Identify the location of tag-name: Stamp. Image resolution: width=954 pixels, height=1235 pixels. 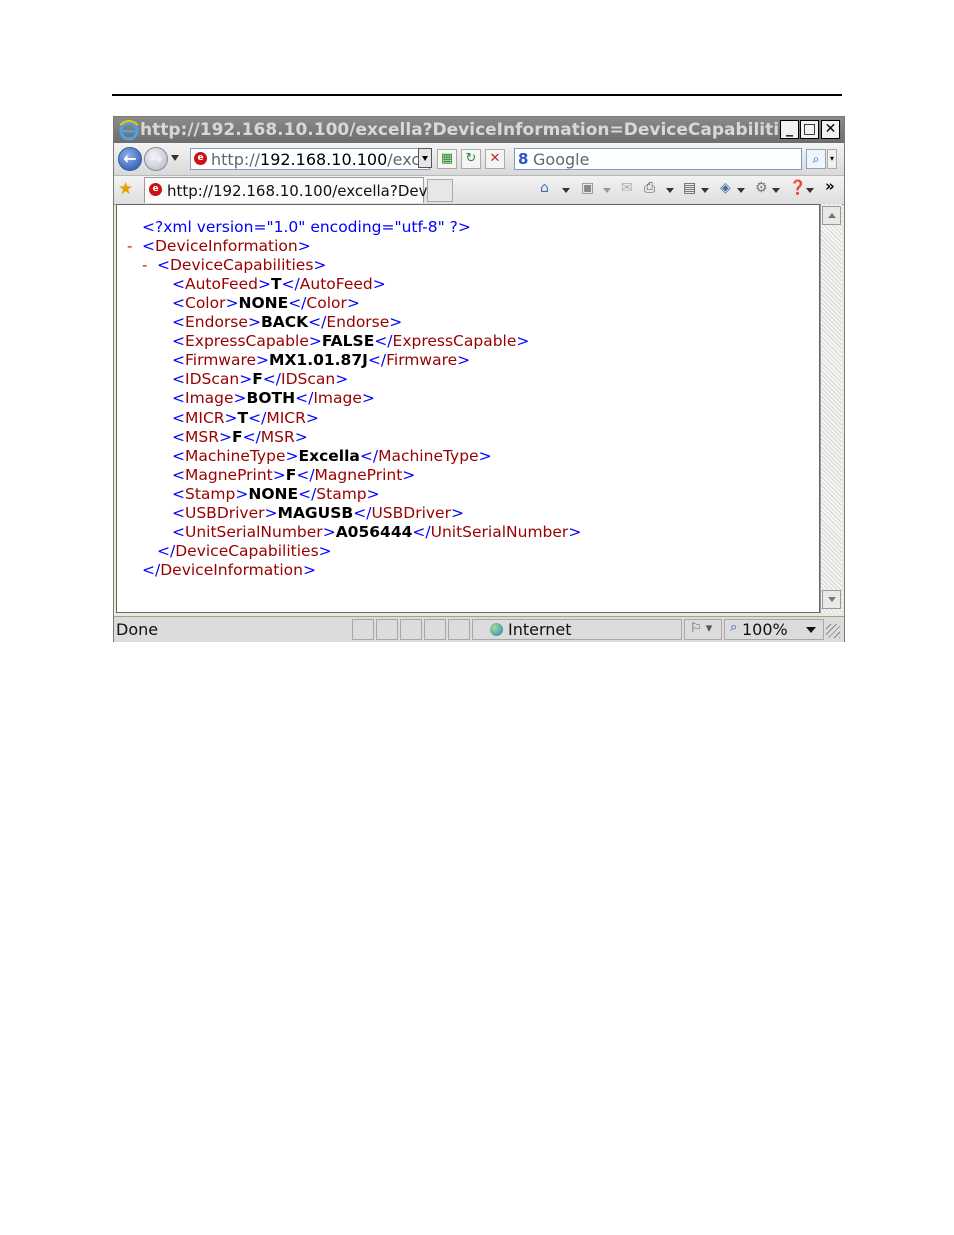
(341, 493).